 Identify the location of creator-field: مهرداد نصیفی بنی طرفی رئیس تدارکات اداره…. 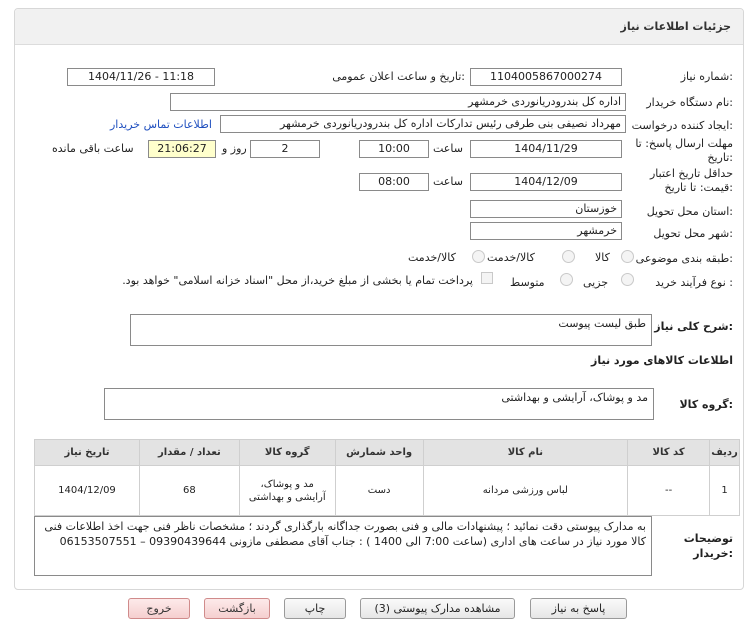
(423, 124).